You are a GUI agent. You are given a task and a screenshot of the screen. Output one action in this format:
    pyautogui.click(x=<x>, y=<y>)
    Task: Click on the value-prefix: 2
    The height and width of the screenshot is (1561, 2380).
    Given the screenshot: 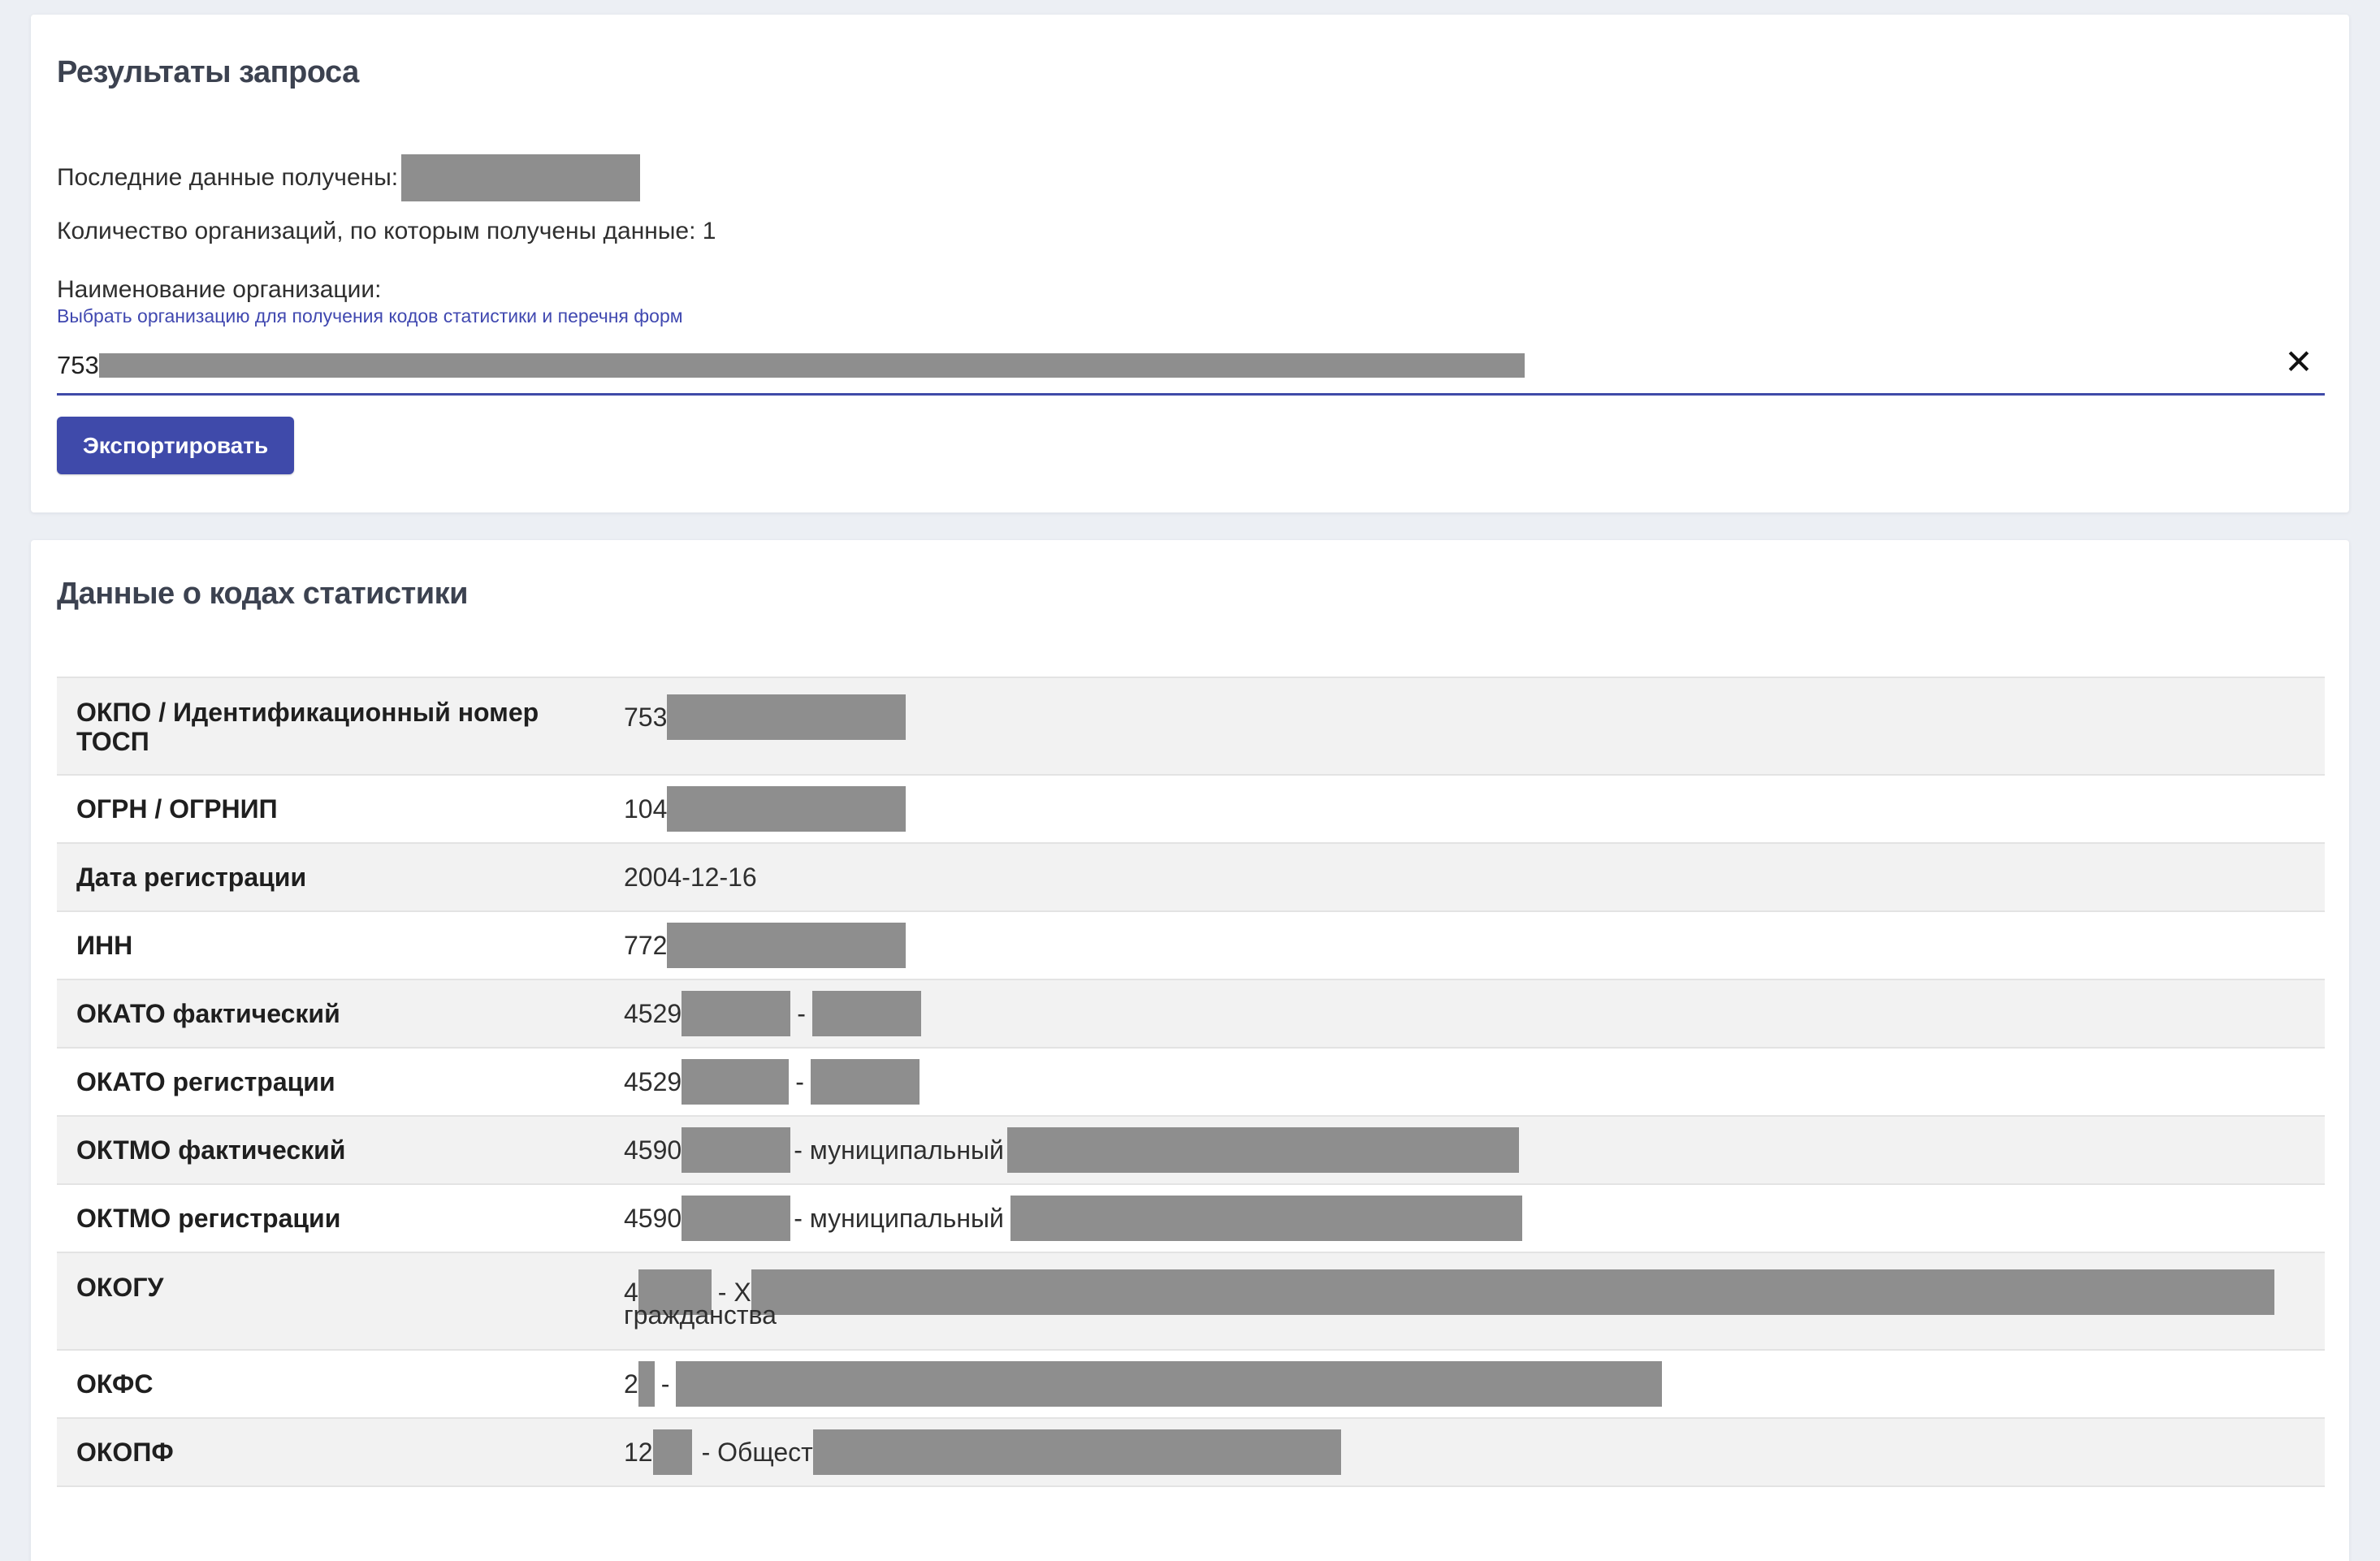 What is the action you would take?
    pyautogui.click(x=631, y=1384)
    